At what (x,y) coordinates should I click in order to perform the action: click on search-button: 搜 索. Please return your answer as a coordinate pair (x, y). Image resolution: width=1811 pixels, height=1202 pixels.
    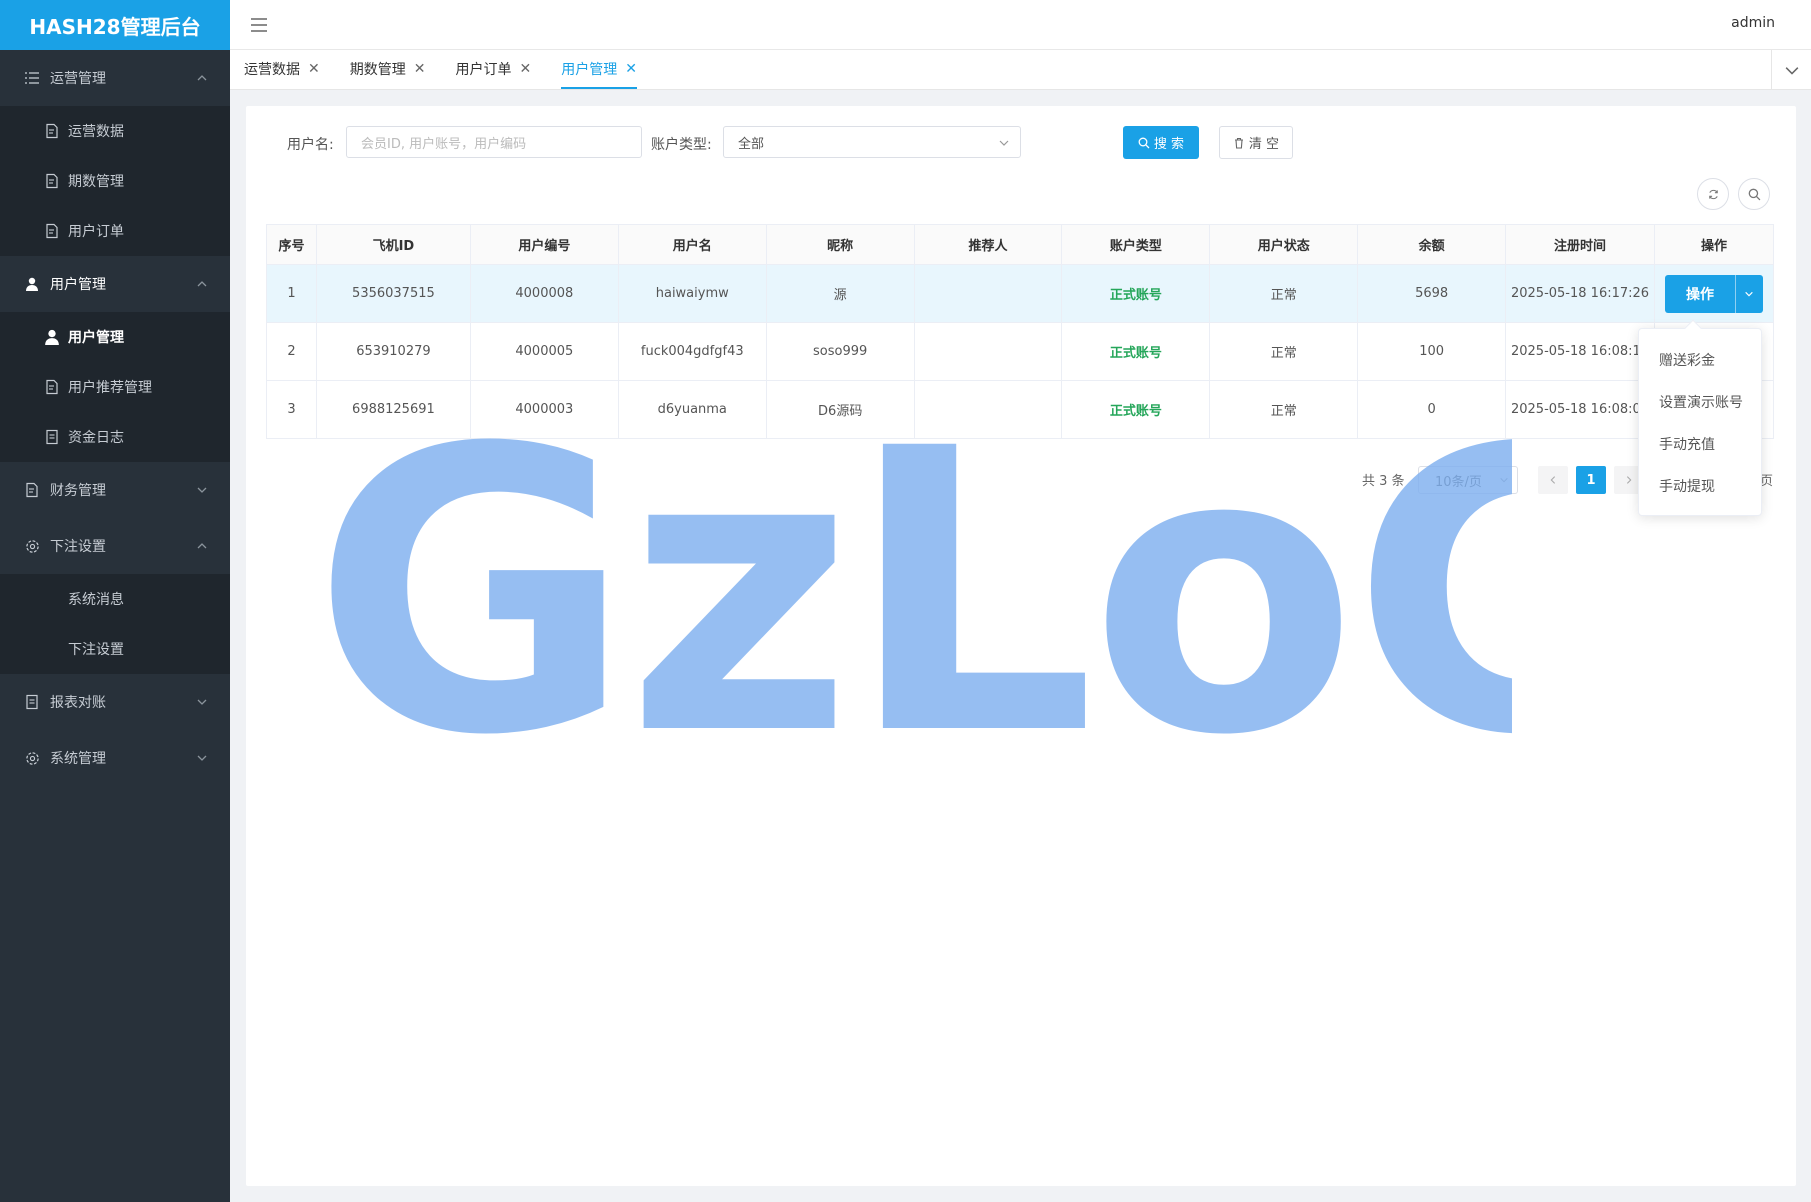
    Looking at the image, I should click on (1161, 142).